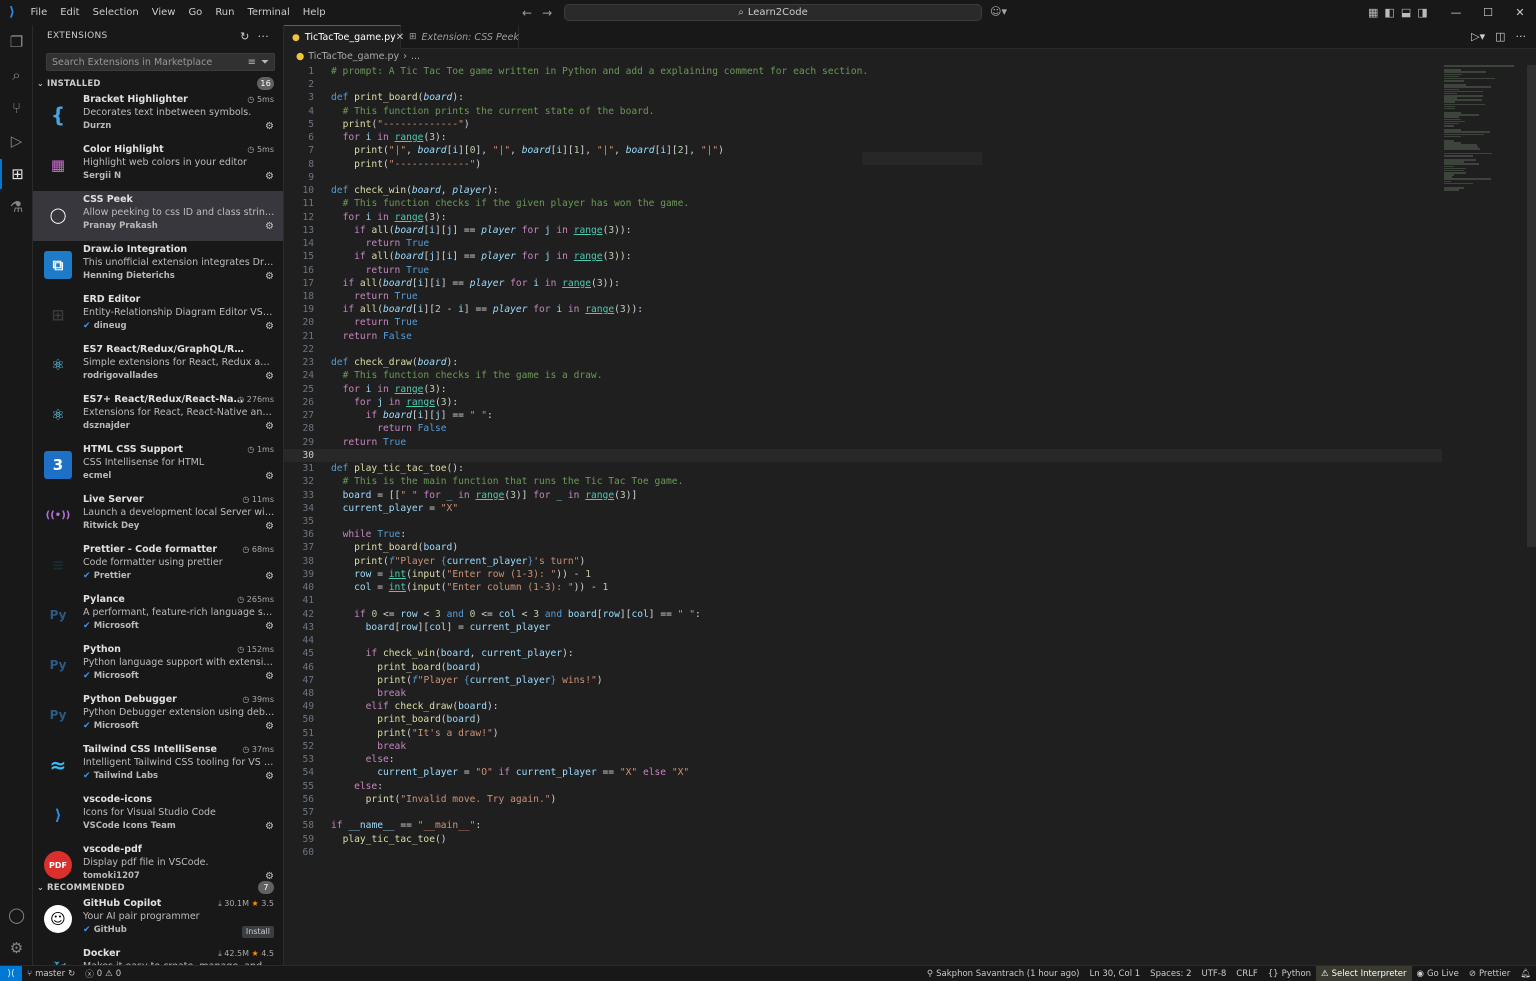 This screenshot has width=1536, height=981. What do you see at coordinates (1489, 974) in the screenshot?
I see `prettier-status: ⊘ Prettier` at bounding box center [1489, 974].